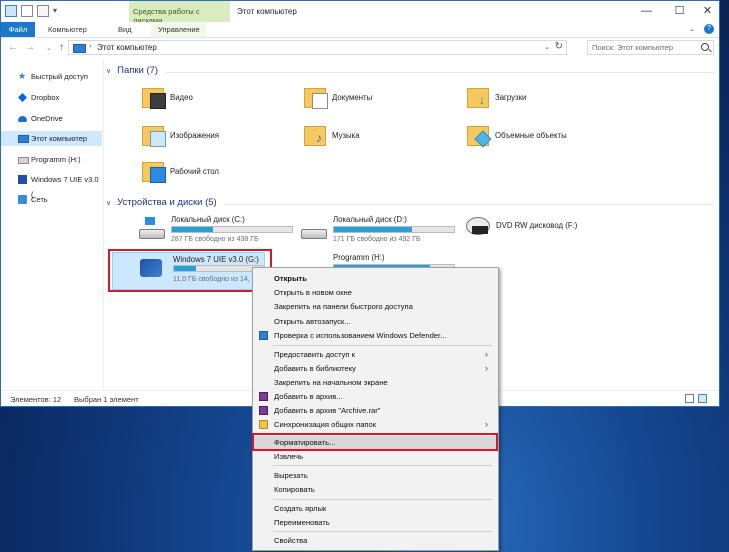 The width and height of the screenshot is (729, 552). Describe the element at coordinates (374, 509) in the screenshot. I see `menu-item-create-shortcut: Создать ярлык` at that location.